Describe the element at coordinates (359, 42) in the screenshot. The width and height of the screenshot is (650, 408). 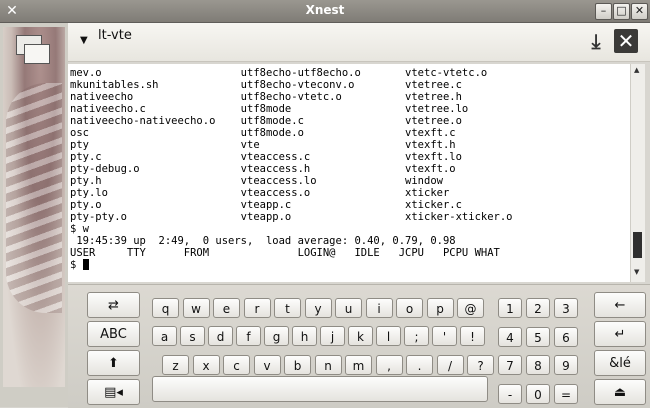
I see `app-header: ▼ lt-vte ⤓ ✕` at that location.